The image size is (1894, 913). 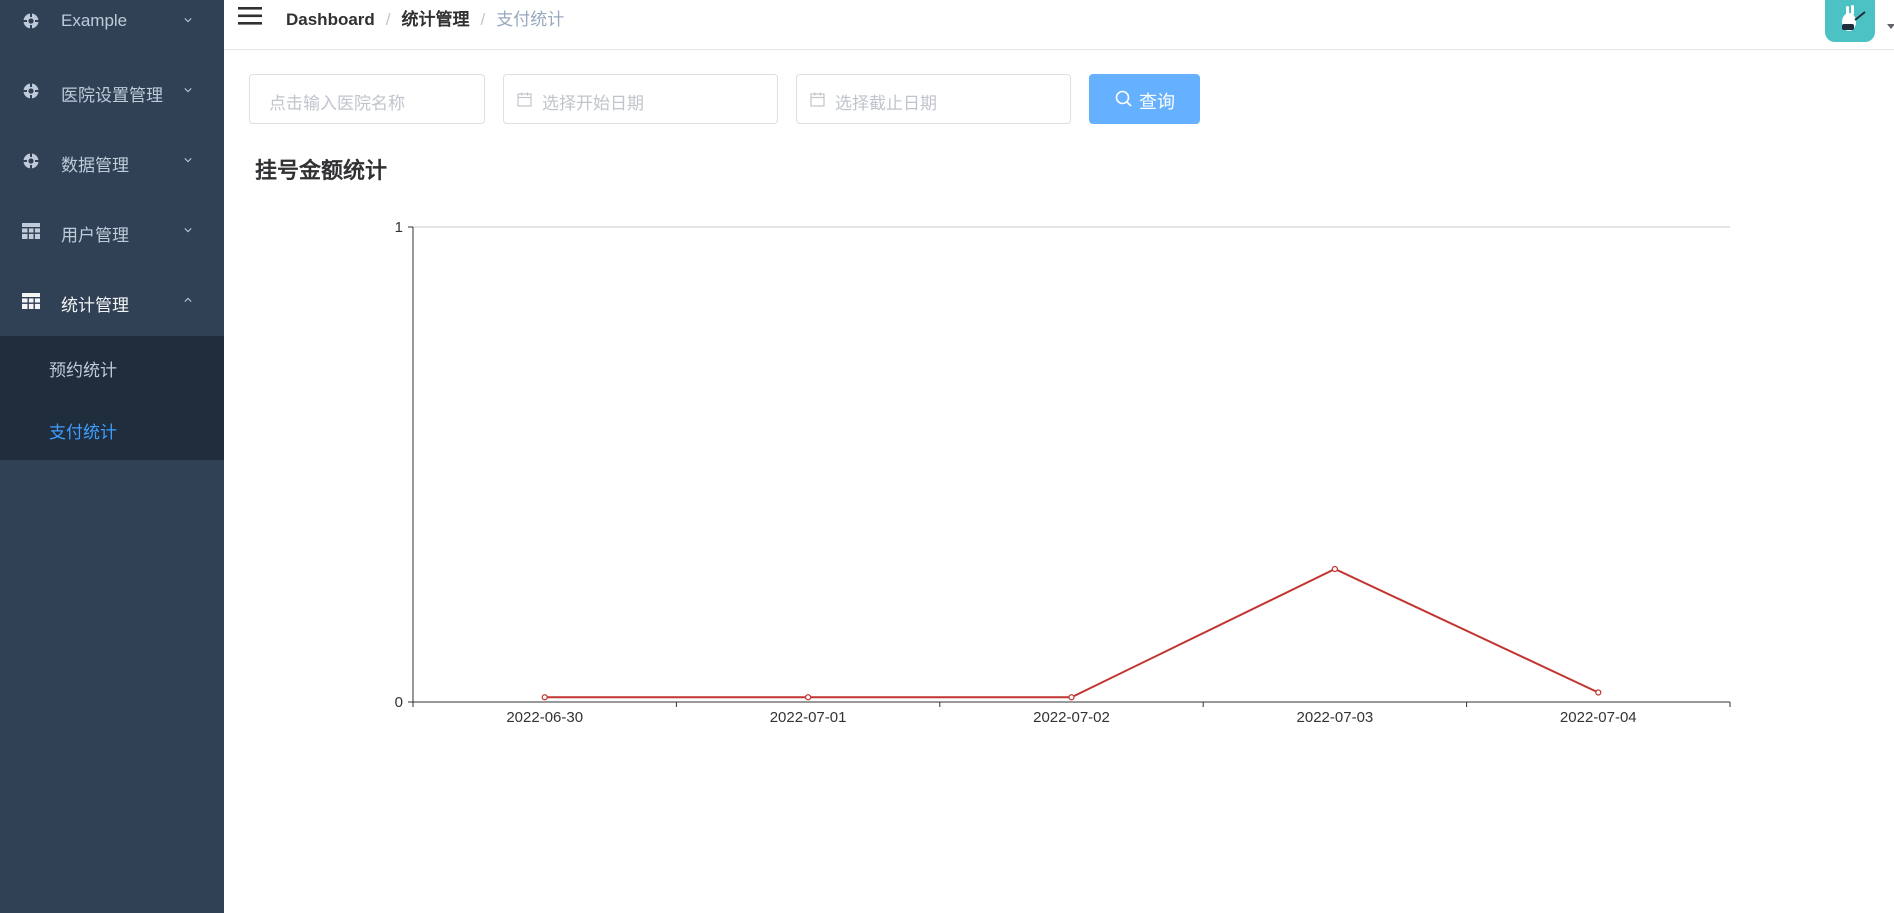 I want to click on x-tick-label: 2022-06-30, so click(x=544, y=717).